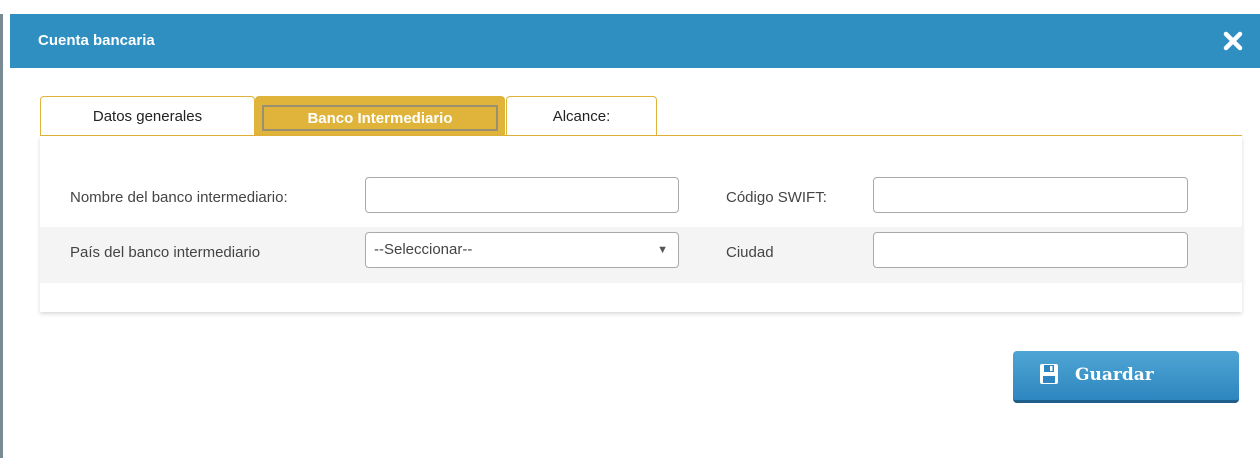  What do you see at coordinates (96, 40) in the screenshot?
I see `dialog-title: Cuenta bancaria` at bounding box center [96, 40].